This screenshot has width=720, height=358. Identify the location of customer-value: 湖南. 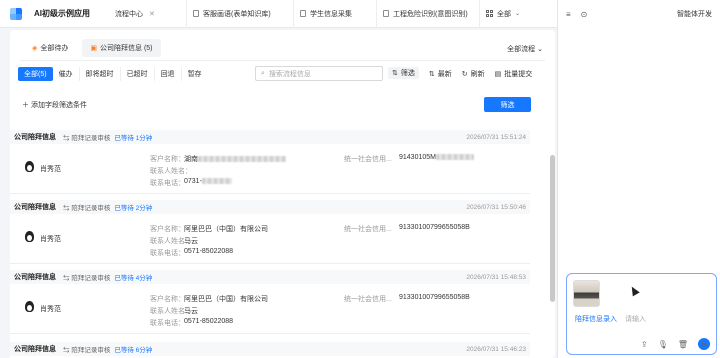
(235, 159).